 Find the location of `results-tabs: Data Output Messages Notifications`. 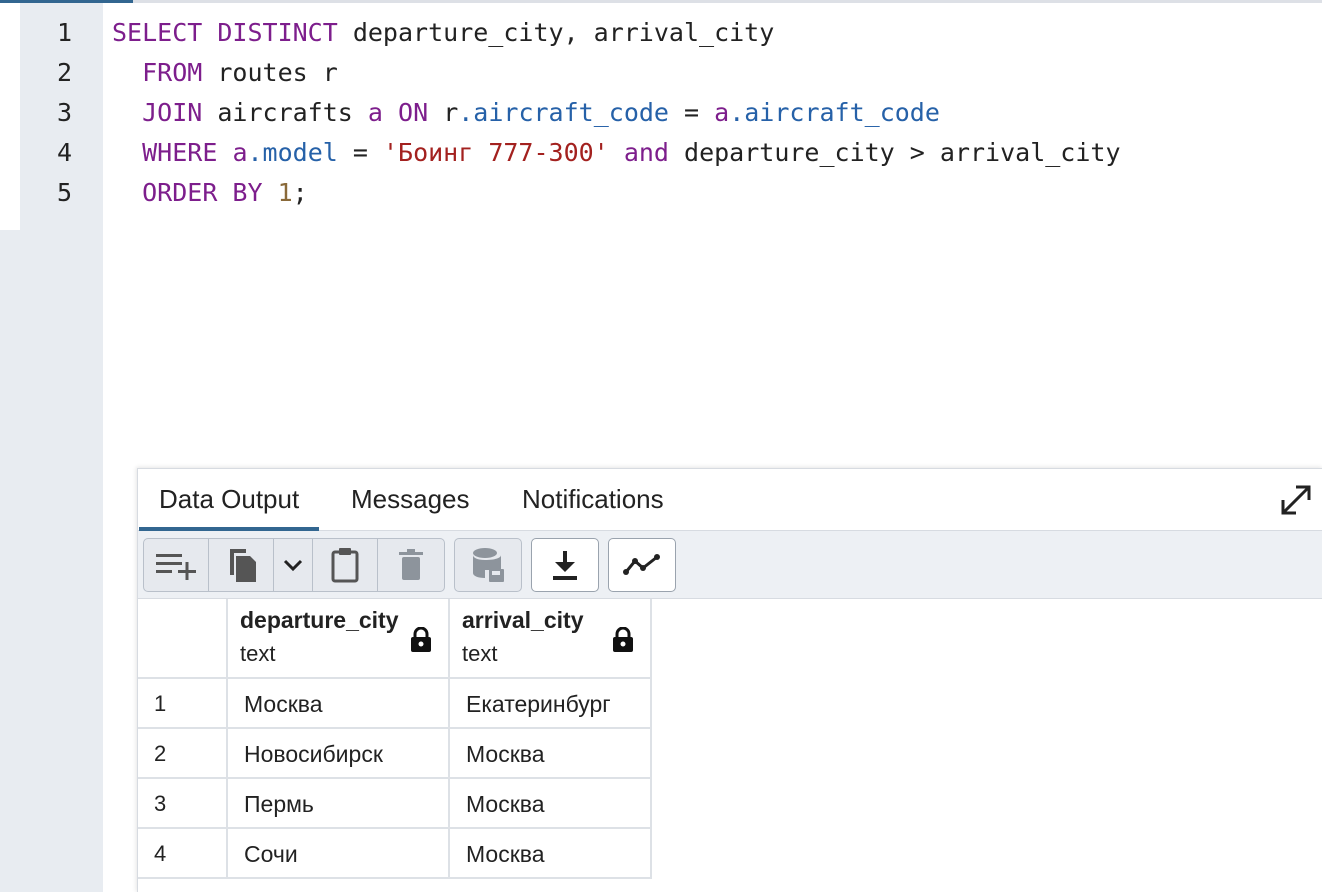

results-tabs: Data Output Messages Notifications is located at coordinates (730, 500).